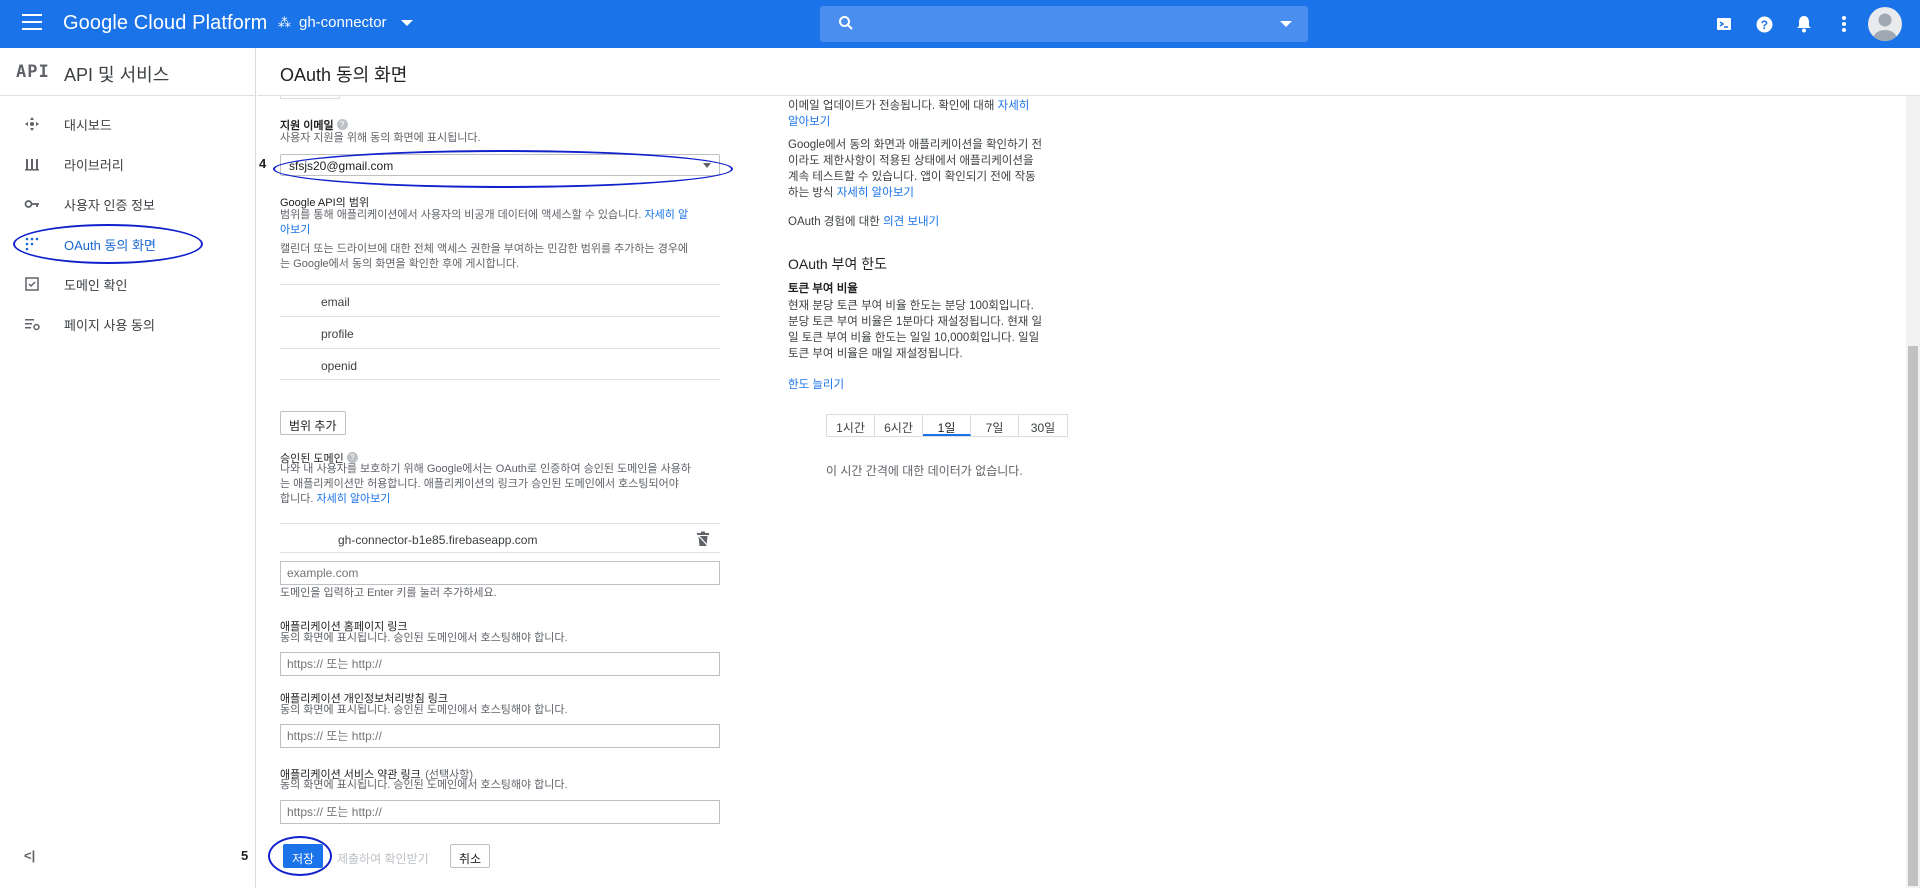 Image resolution: width=1920 pixels, height=888 pixels. I want to click on page-title: OAuth 동의 화면, so click(344, 75).